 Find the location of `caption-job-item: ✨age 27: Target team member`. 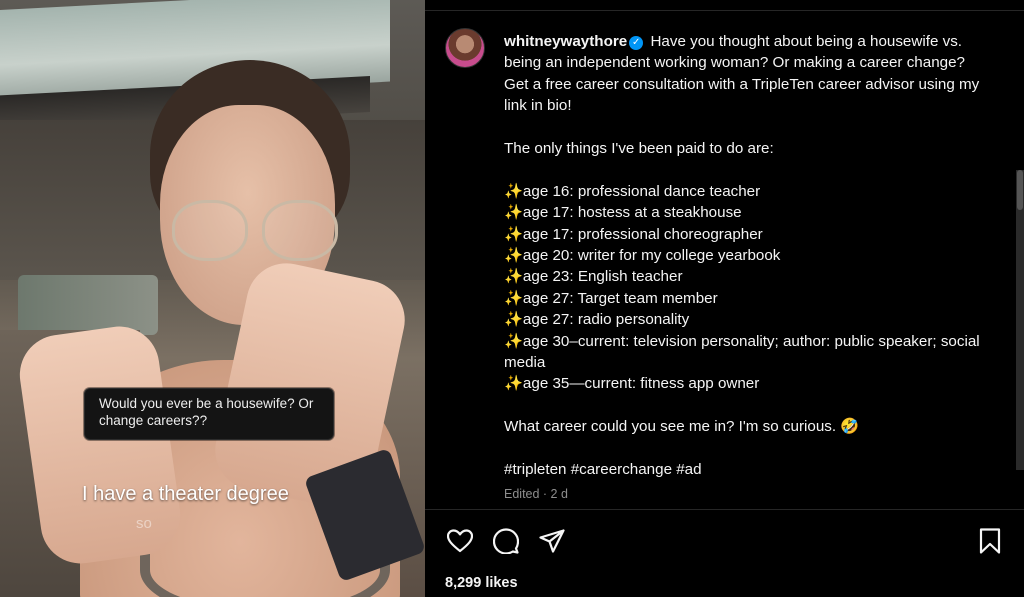

caption-job-item: ✨age 27: Target team member is located at coordinates (746, 298).